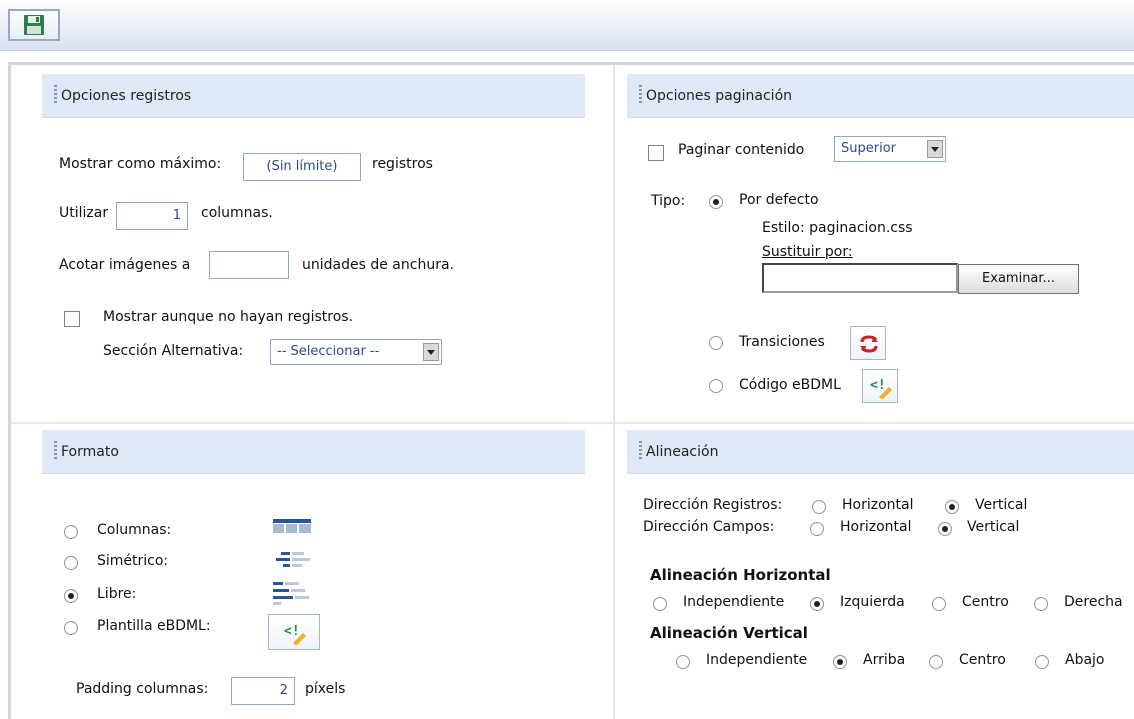 The width and height of the screenshot is (1134, 719). Describe the element at coordinates (945, 529) in the screenshot. I see `radio-campos-vertical` at that location.